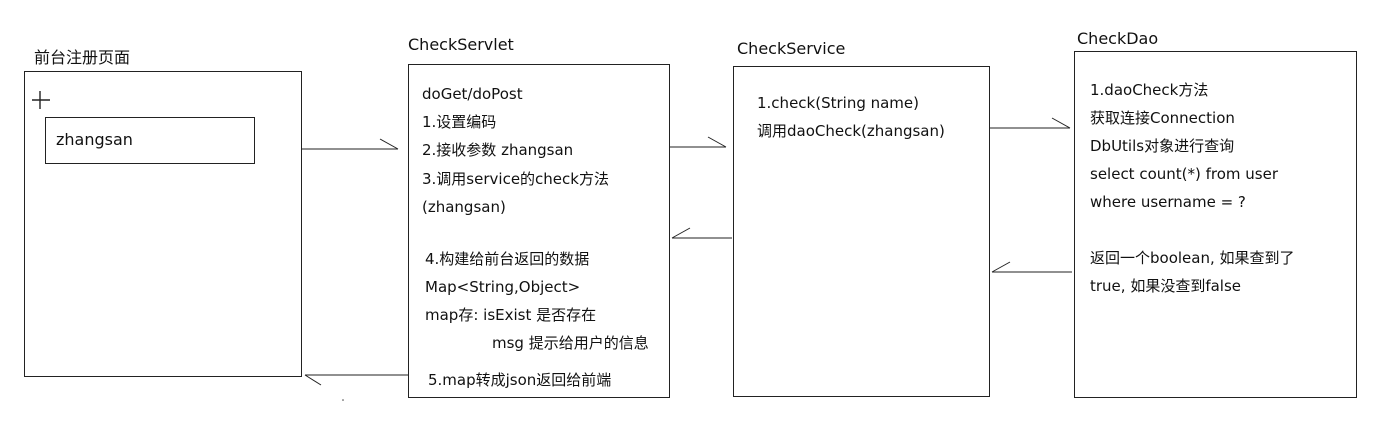  I want to click on servlet-line: 1.设置编码, so click(459, 122).